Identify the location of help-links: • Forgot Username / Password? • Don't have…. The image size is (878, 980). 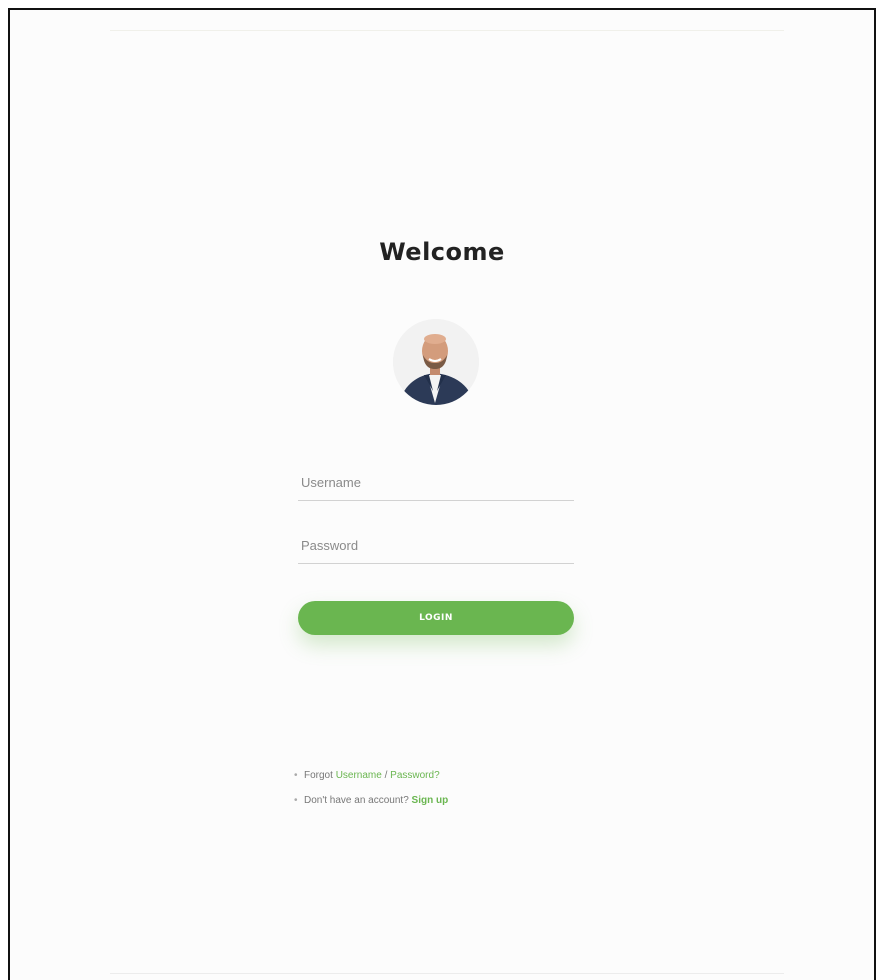
(371, 794).